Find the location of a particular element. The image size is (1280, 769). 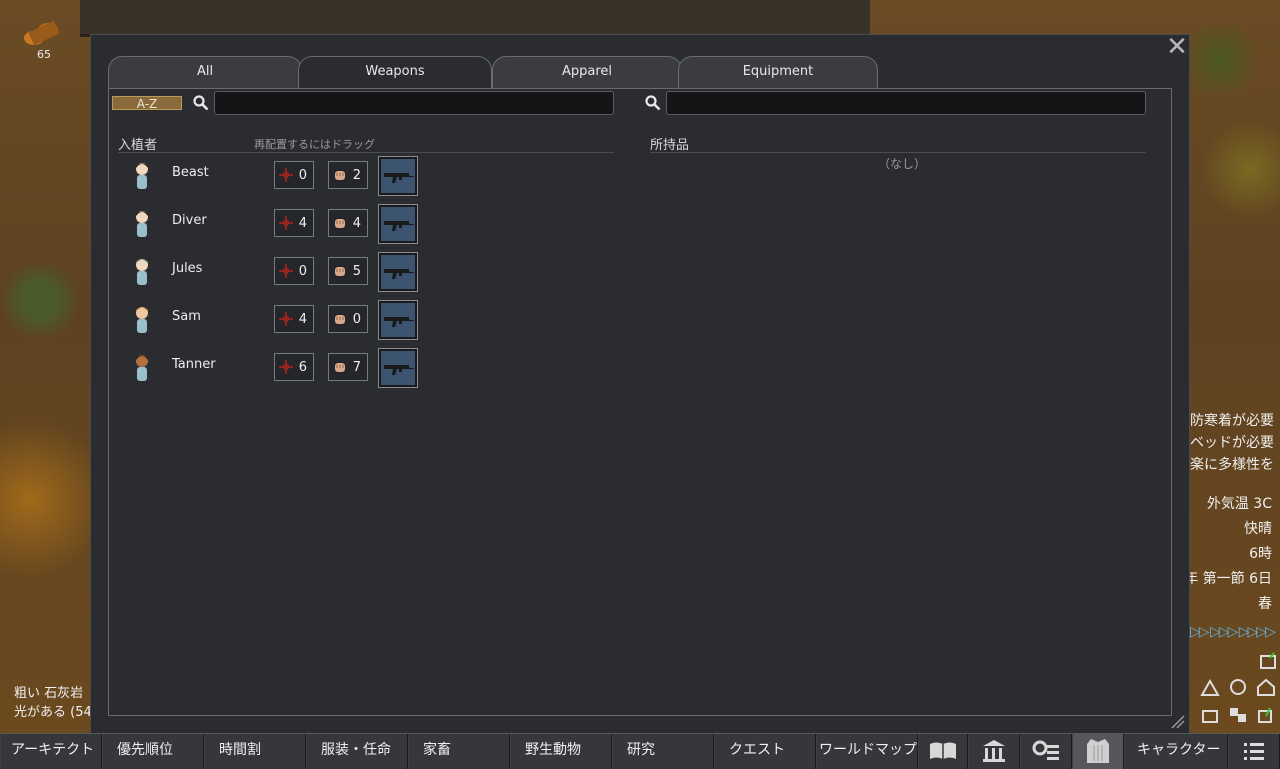

colonist-row: Beast 0 2 is located at coordinates (268, 176).